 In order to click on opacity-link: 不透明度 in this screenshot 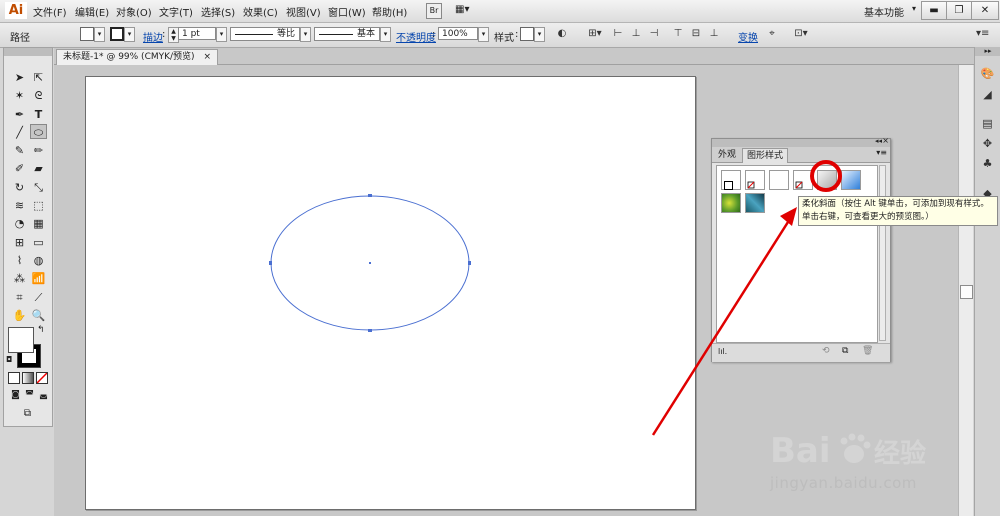, I will do `click(416, 36)`.